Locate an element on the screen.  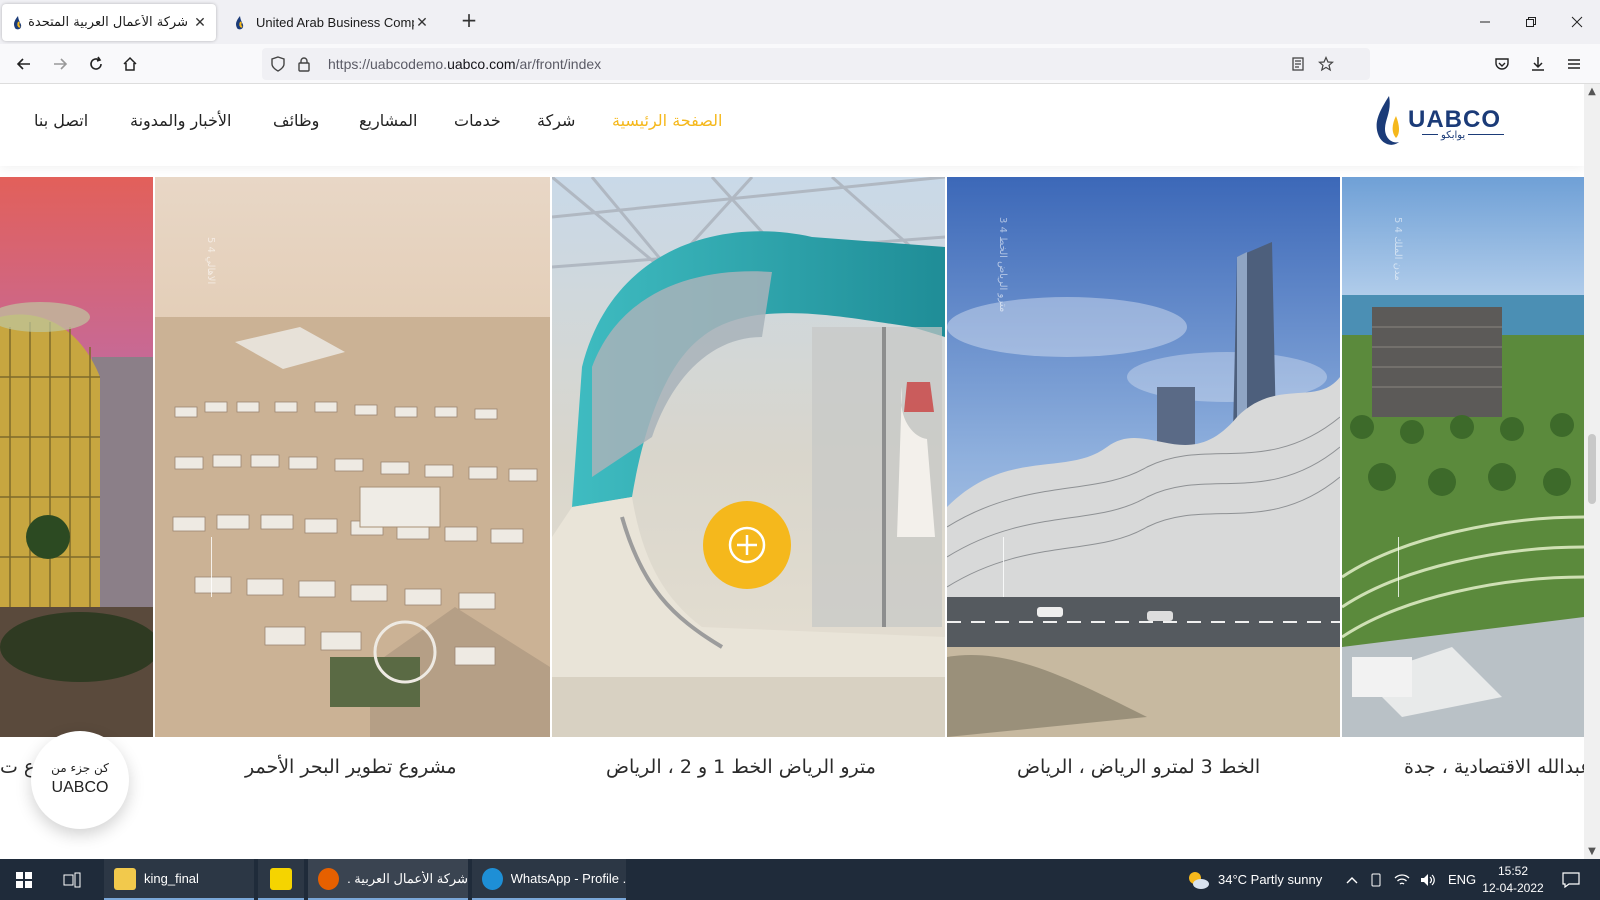
url-path: /ar/front/index is located at coordinates (558, 64).